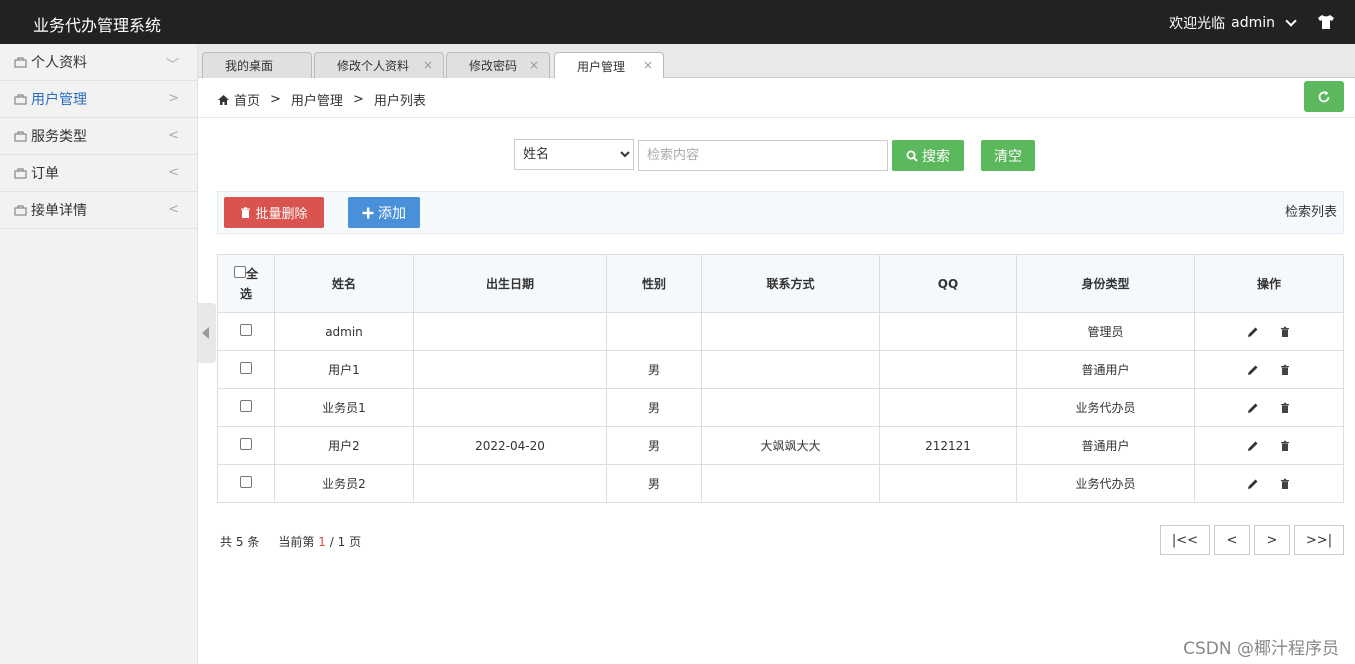 Image resolution: width=1355 pixels, height=664 pixels. What do you see at coordinates (1261, 649) in the screenshot?
I see `watermark: CSDN @椰汁程序员` at bounding box center [1261, 649].